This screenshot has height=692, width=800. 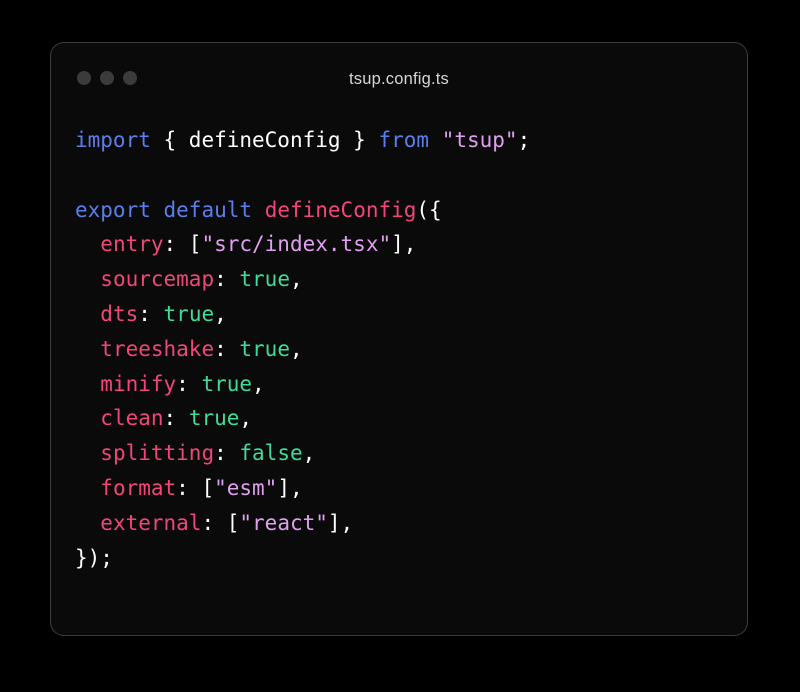 I want to click on code-token-property: splitting, so click(x=157, y=453).